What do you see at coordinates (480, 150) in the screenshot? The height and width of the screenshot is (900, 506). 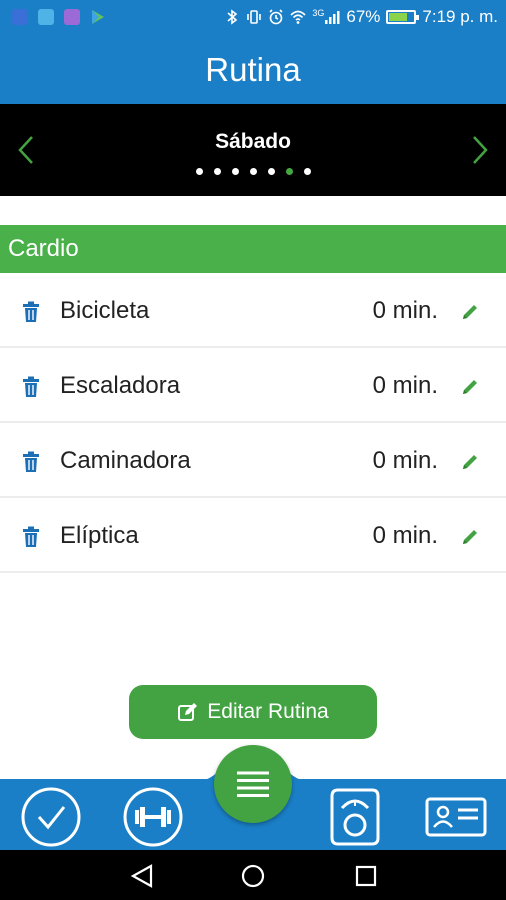 I see `chevron-right-icon` at bounding box center [480, 150].